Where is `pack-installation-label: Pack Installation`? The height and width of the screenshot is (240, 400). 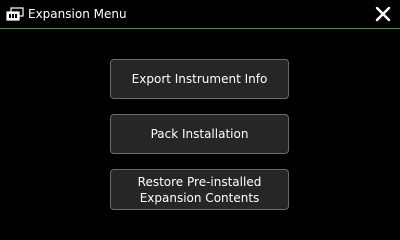 pack-installation-label: Pack Installation is located at coordinates (199, 134).